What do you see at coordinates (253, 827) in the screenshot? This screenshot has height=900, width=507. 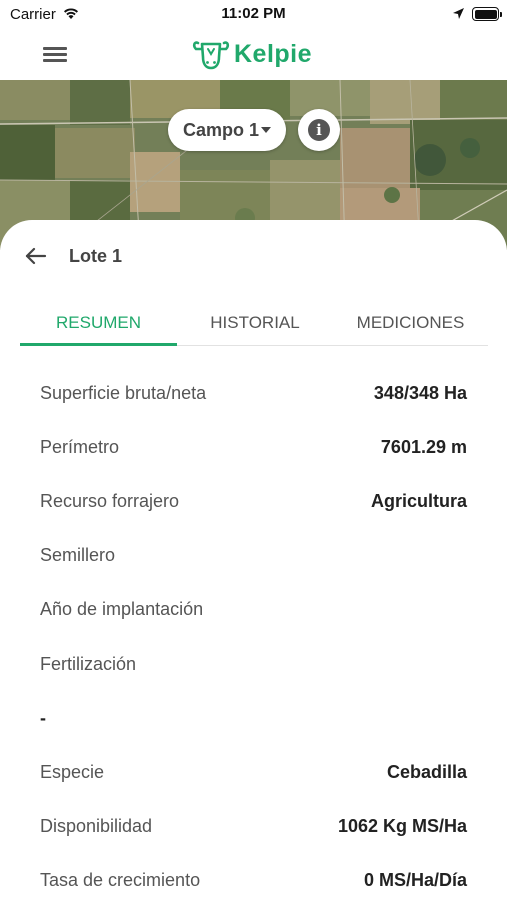 I see `row-disponibilidad: Disponibilidad 1062 Kg MS/Ha` at bounding box center [253, 827].